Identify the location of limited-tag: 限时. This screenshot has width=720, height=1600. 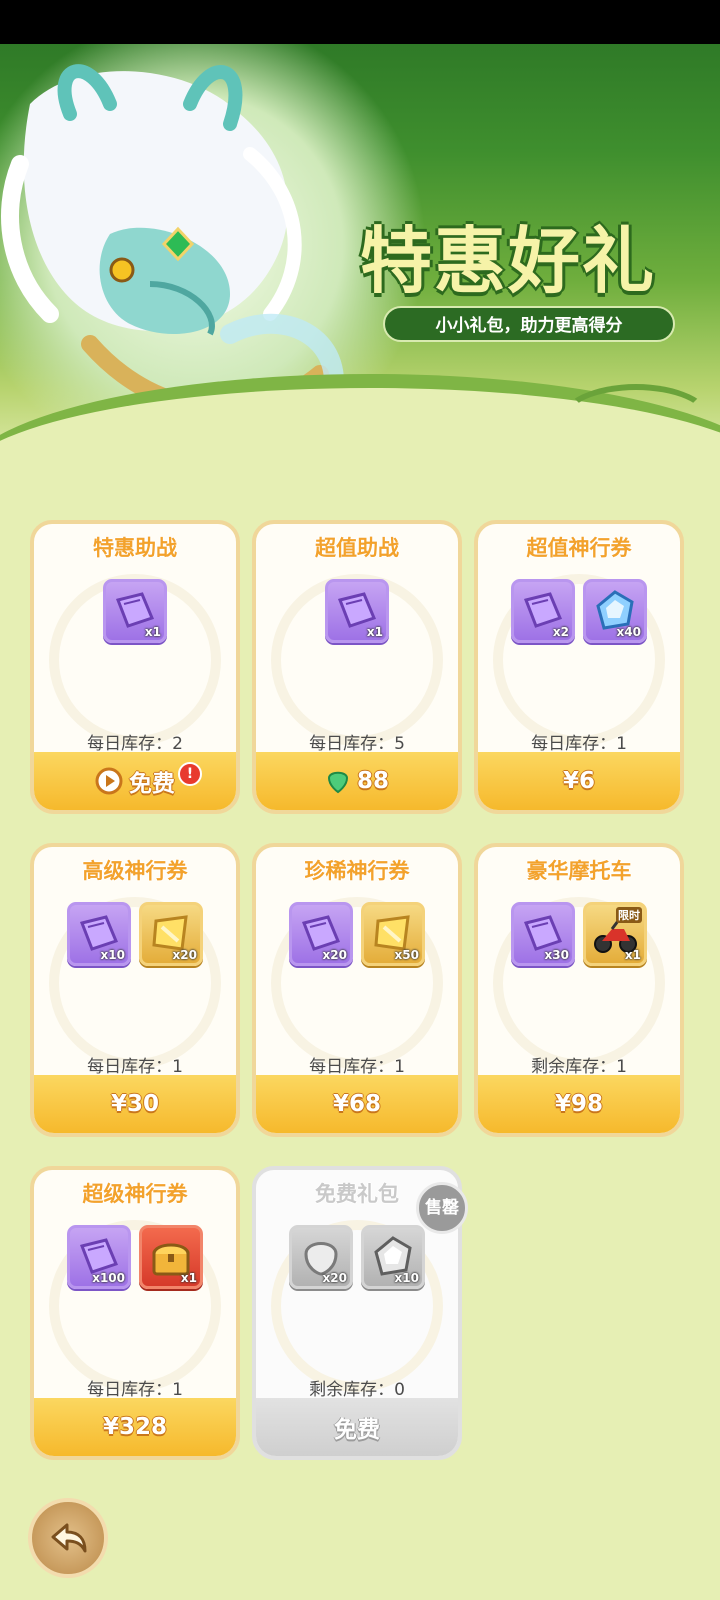
(629, 915).